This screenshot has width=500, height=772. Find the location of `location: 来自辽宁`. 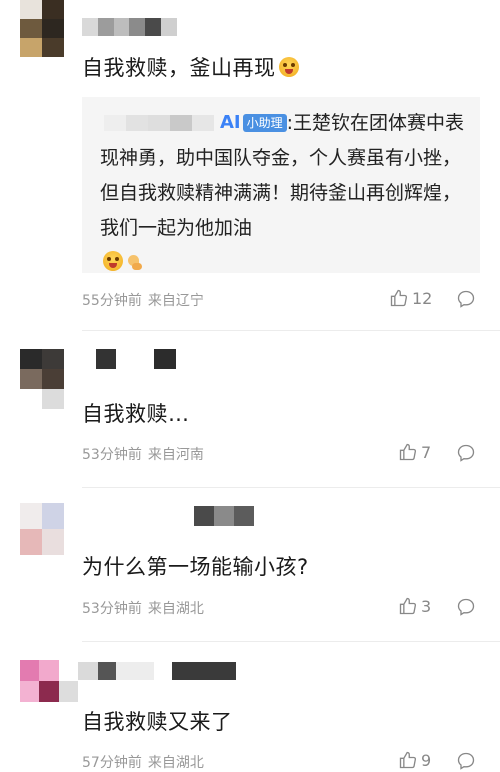

location: 来自辽宁 is located at coordinates (175, 301).